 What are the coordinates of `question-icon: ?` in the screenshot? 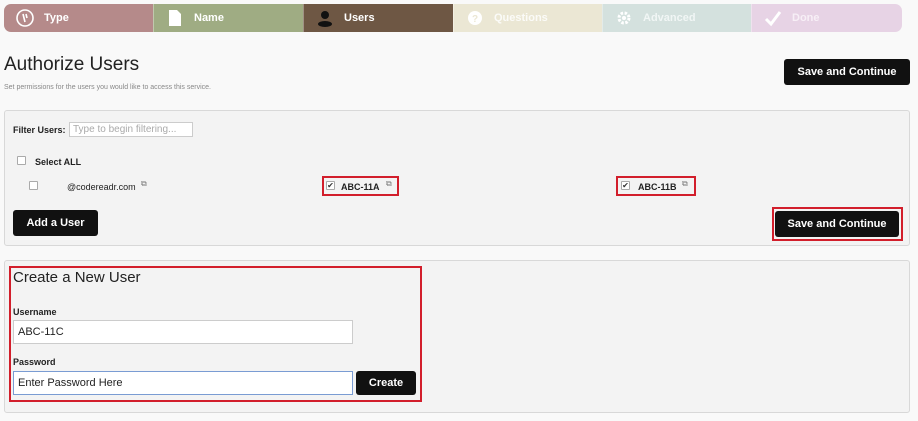 It's located at (475, 18).